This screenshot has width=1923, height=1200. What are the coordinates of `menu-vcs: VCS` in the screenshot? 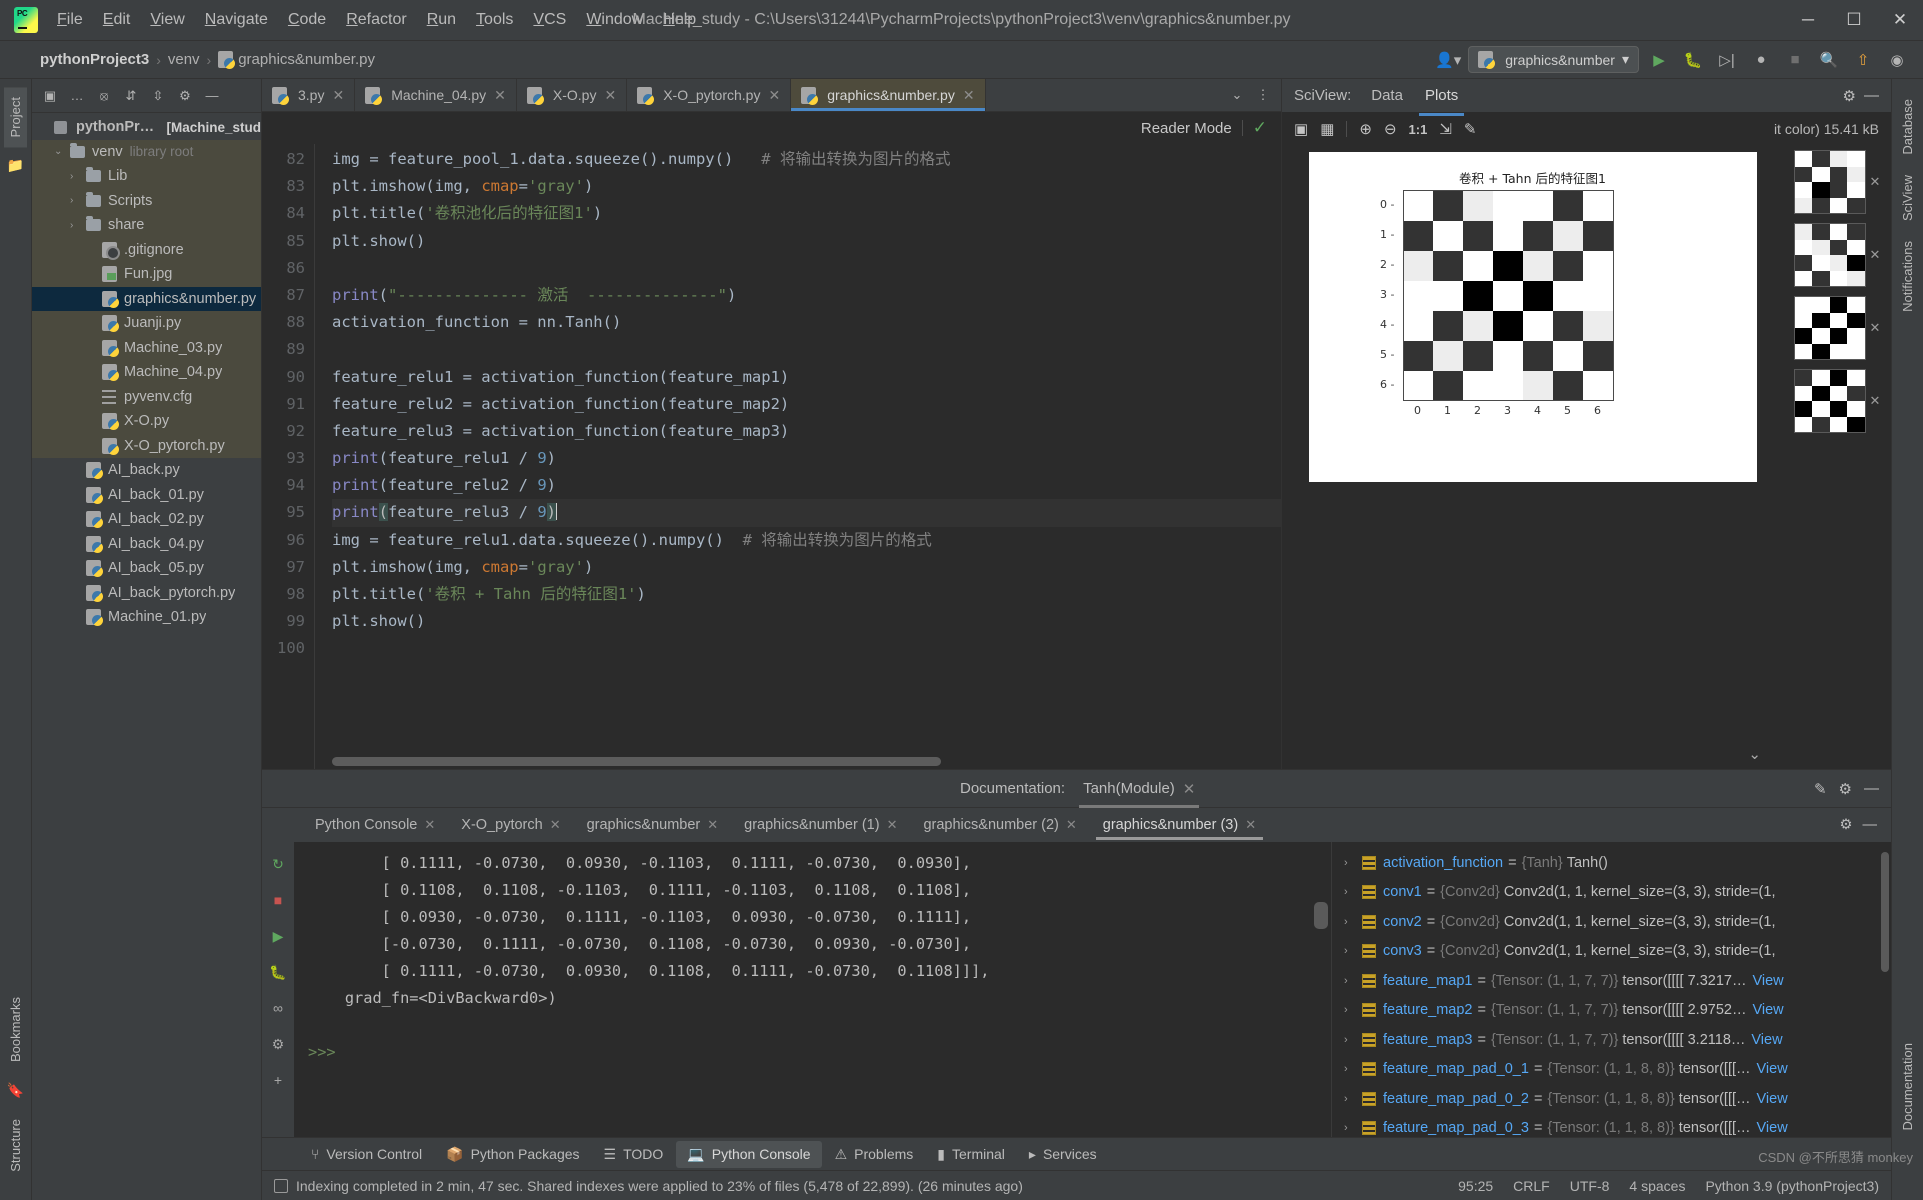 It's located at (549, 20).